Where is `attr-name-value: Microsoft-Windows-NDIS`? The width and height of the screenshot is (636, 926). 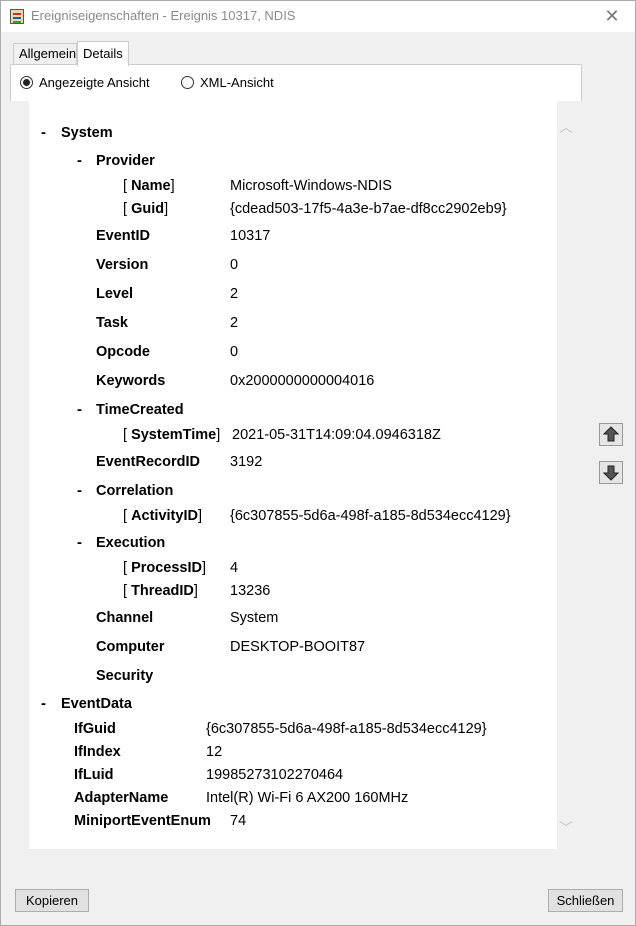
attr-name-value: Microsoft-Windows-NDIS is located at coordinates (311, 186).